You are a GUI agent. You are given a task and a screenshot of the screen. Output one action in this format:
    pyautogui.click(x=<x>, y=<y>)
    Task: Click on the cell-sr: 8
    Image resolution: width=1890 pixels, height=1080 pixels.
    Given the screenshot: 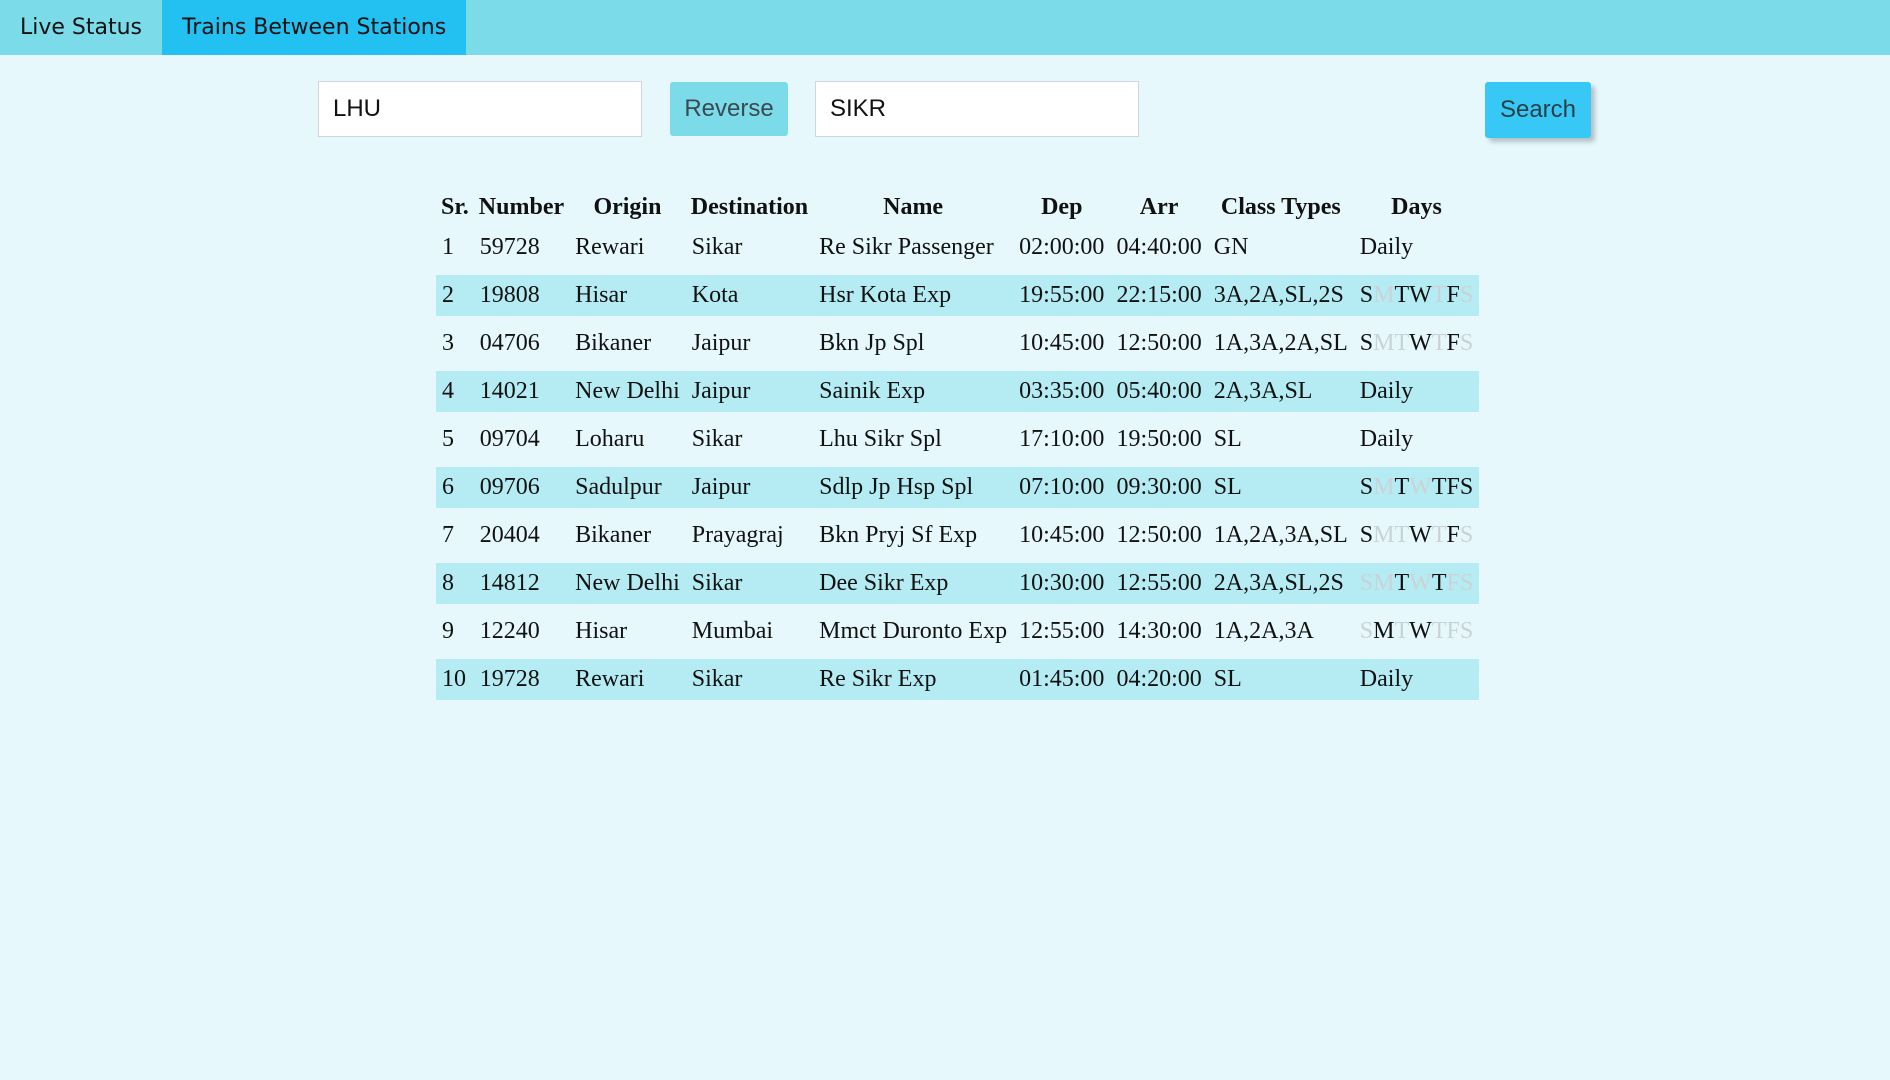 What is the action you would take?
    pyautogui.click(x=455, y=583)
    